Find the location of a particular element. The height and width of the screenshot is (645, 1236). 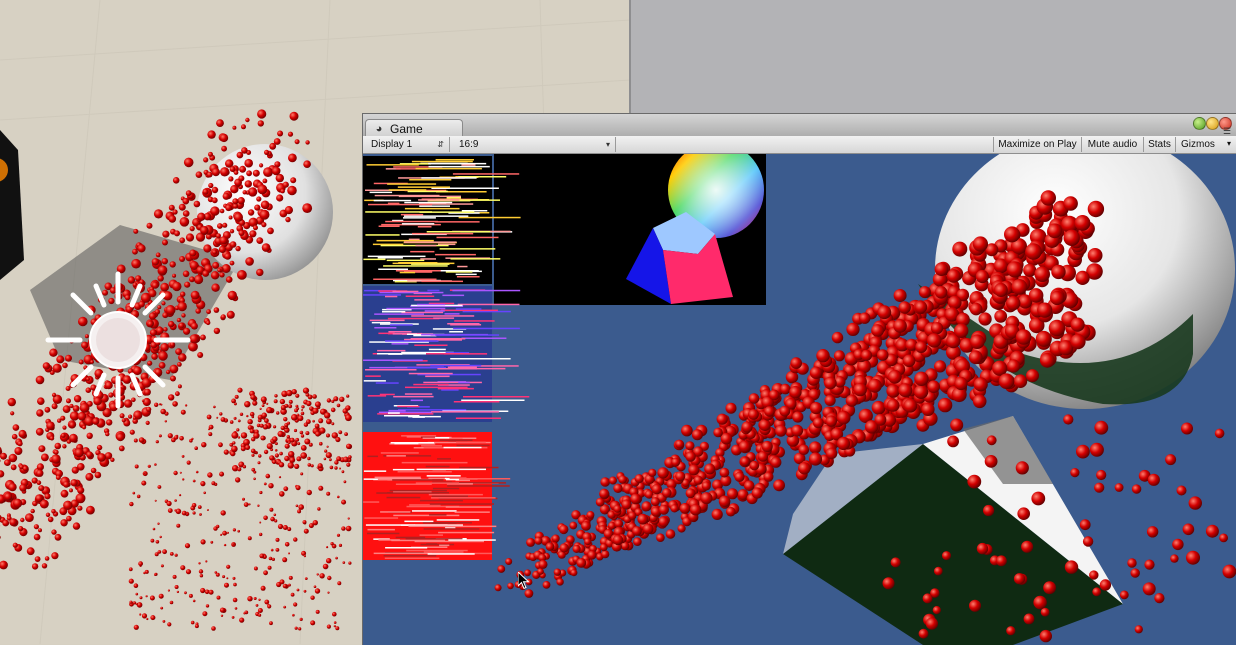

panel-divider is located at coordinates (630, 59).